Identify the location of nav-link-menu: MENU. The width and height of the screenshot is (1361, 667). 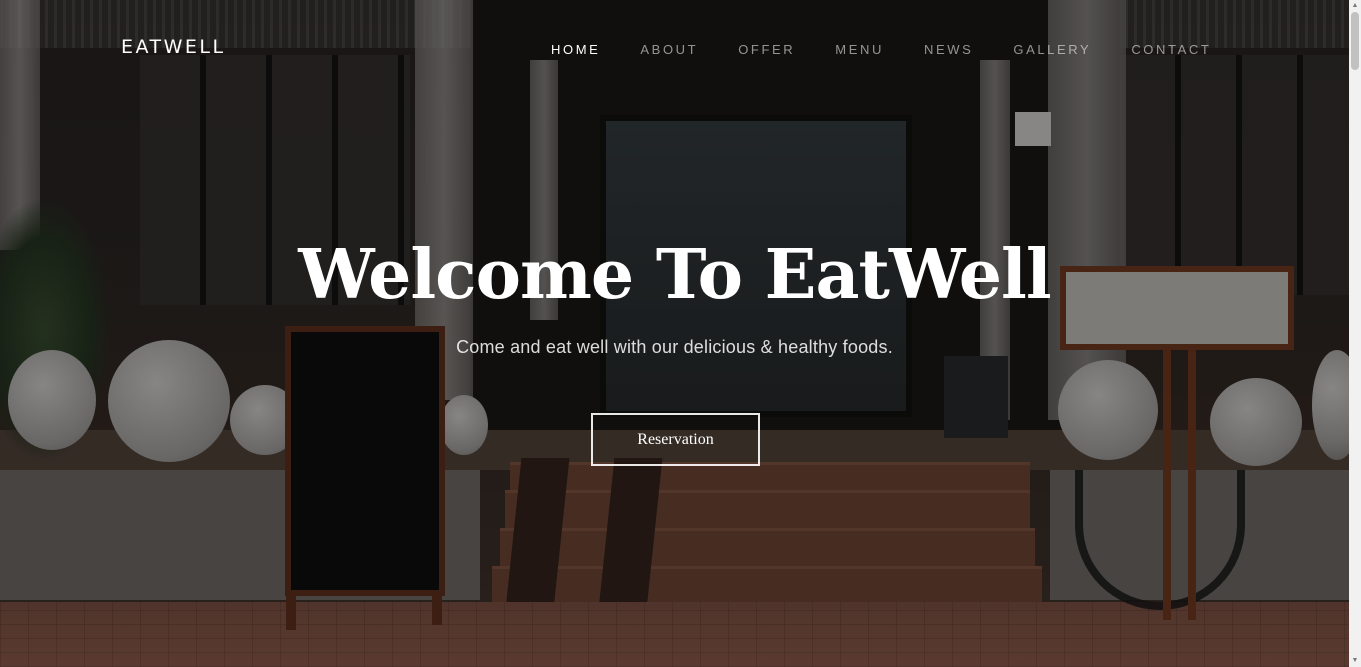
(859, 49).